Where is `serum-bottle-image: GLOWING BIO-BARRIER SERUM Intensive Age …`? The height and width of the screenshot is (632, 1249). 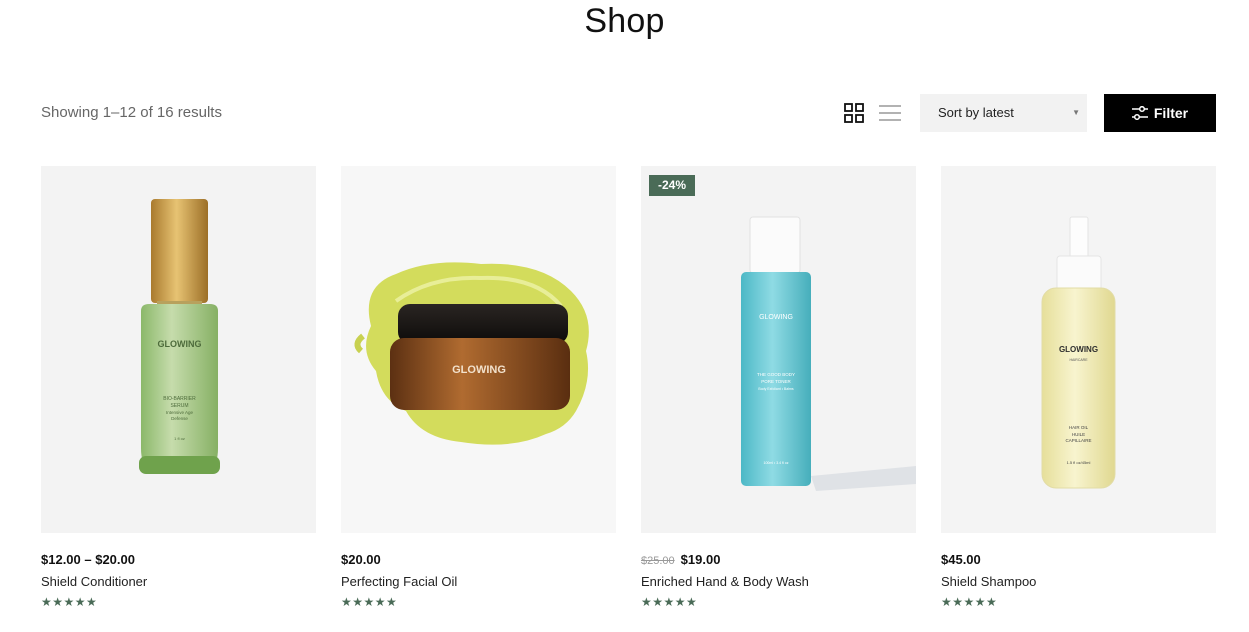
serum-bottle-image: GLOWING BIO-BARRIER SERUM Intensive Age … is located at coordinates (179, 336).